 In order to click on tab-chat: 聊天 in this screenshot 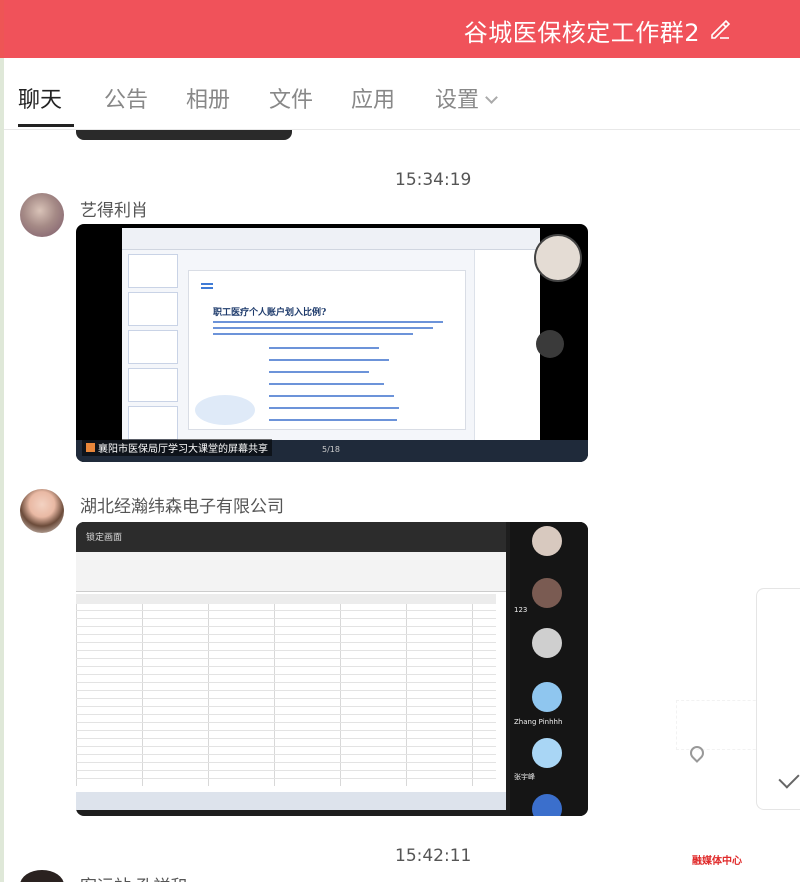, I will do `click(40, 98)`.